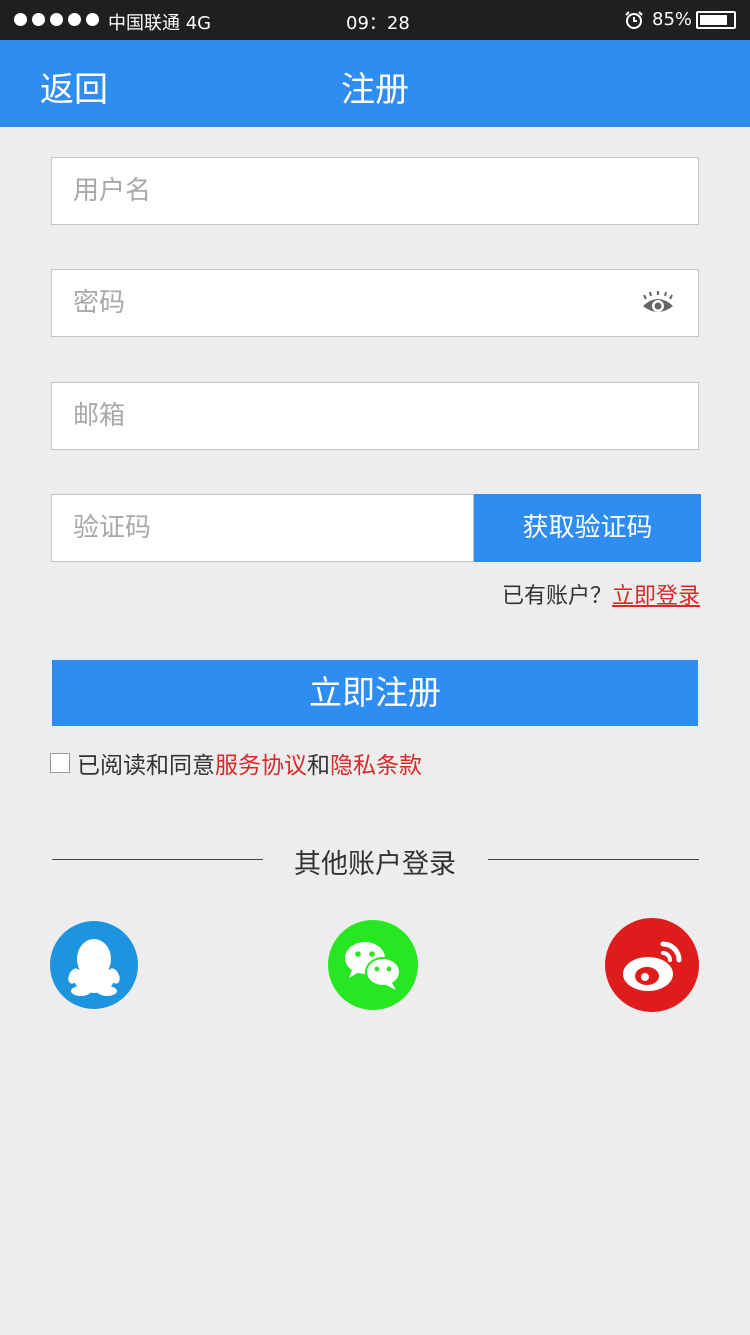  I want to click on password-field-container, so click(375, 303).